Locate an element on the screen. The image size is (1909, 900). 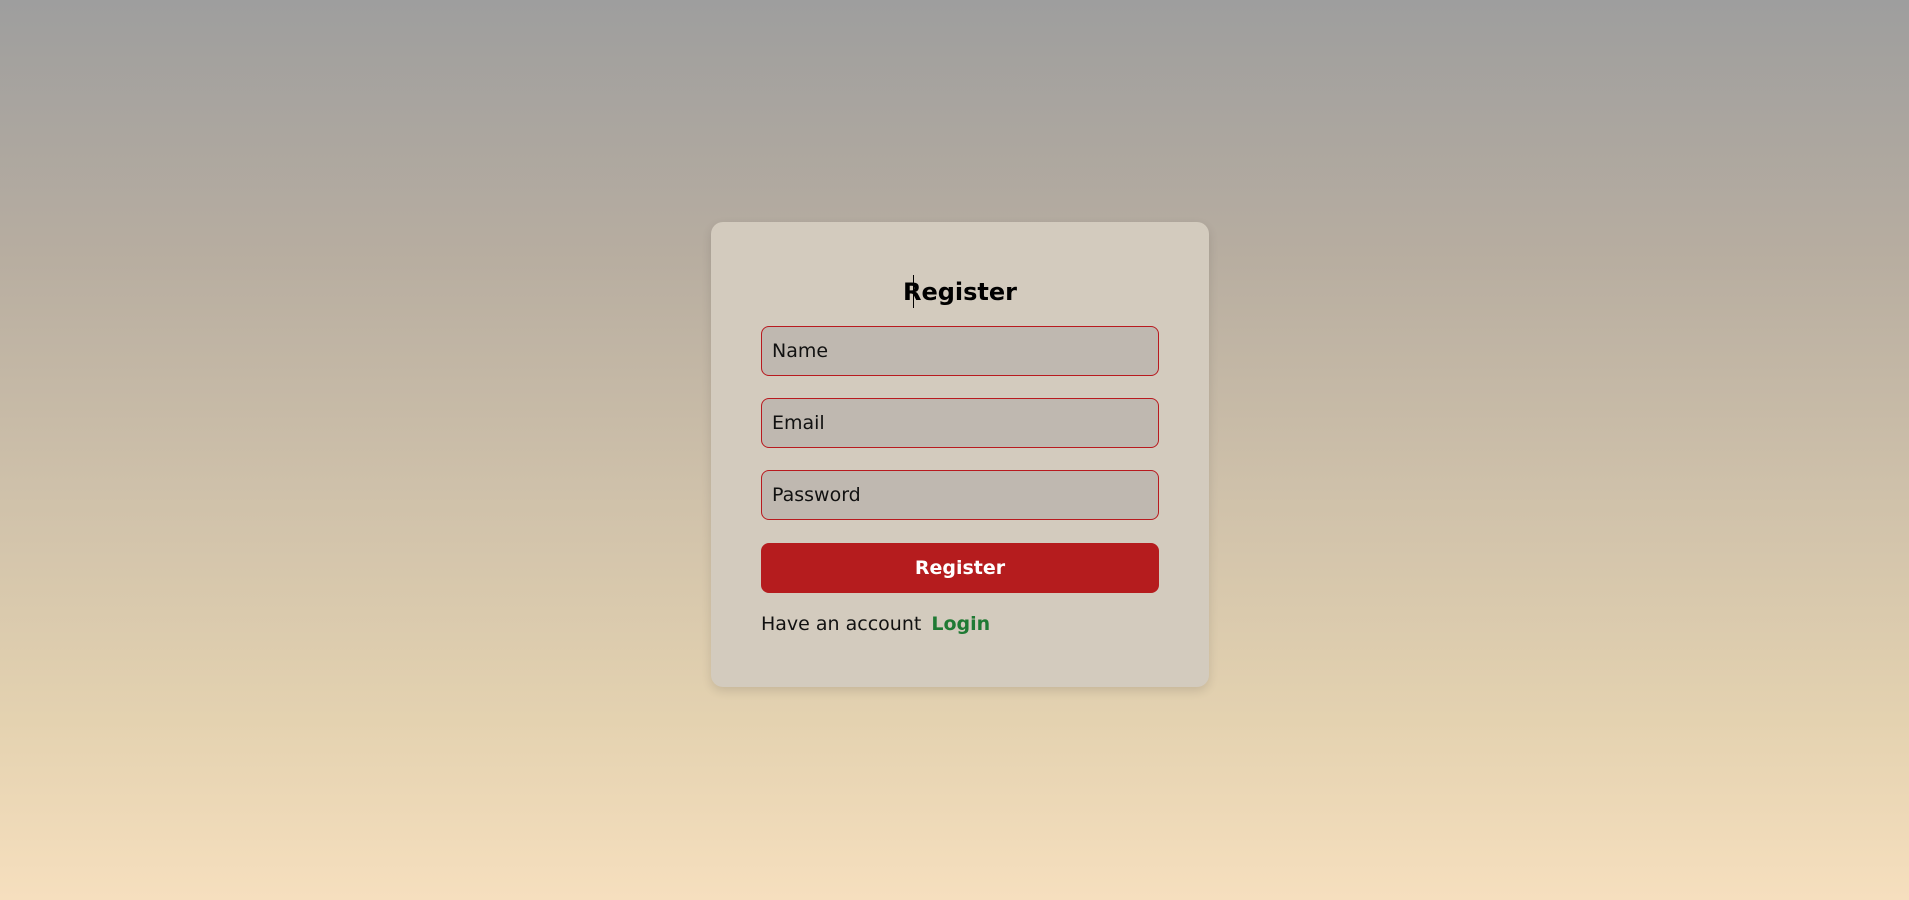
login-prompt: Have an account Login is located at coordinates (875, 624).